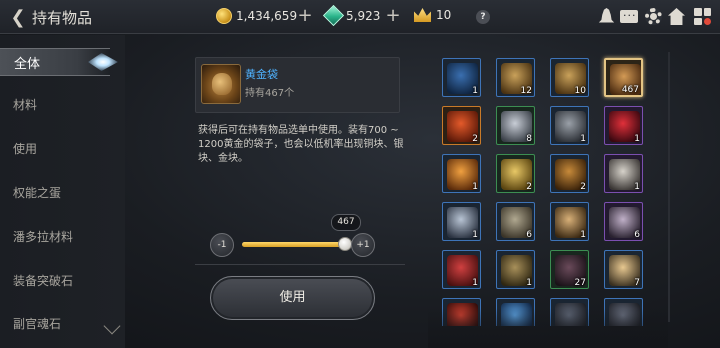  Describe the element at coordinates (483, 17) in the screenshot. I see `help-icon: ?` at that location.